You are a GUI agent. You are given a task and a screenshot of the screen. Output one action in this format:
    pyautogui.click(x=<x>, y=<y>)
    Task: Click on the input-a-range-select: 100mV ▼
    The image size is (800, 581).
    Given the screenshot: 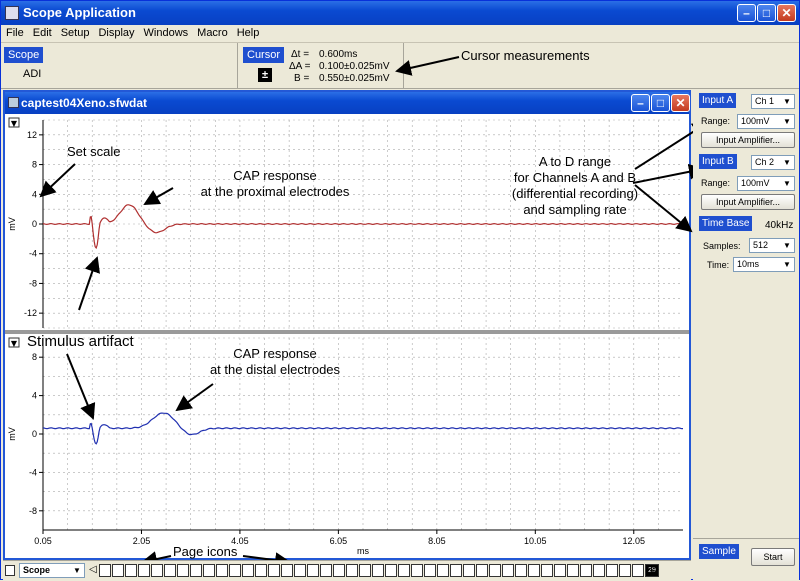 What is the action you would take?
    pyautogui.click(x=766, y=121)
    